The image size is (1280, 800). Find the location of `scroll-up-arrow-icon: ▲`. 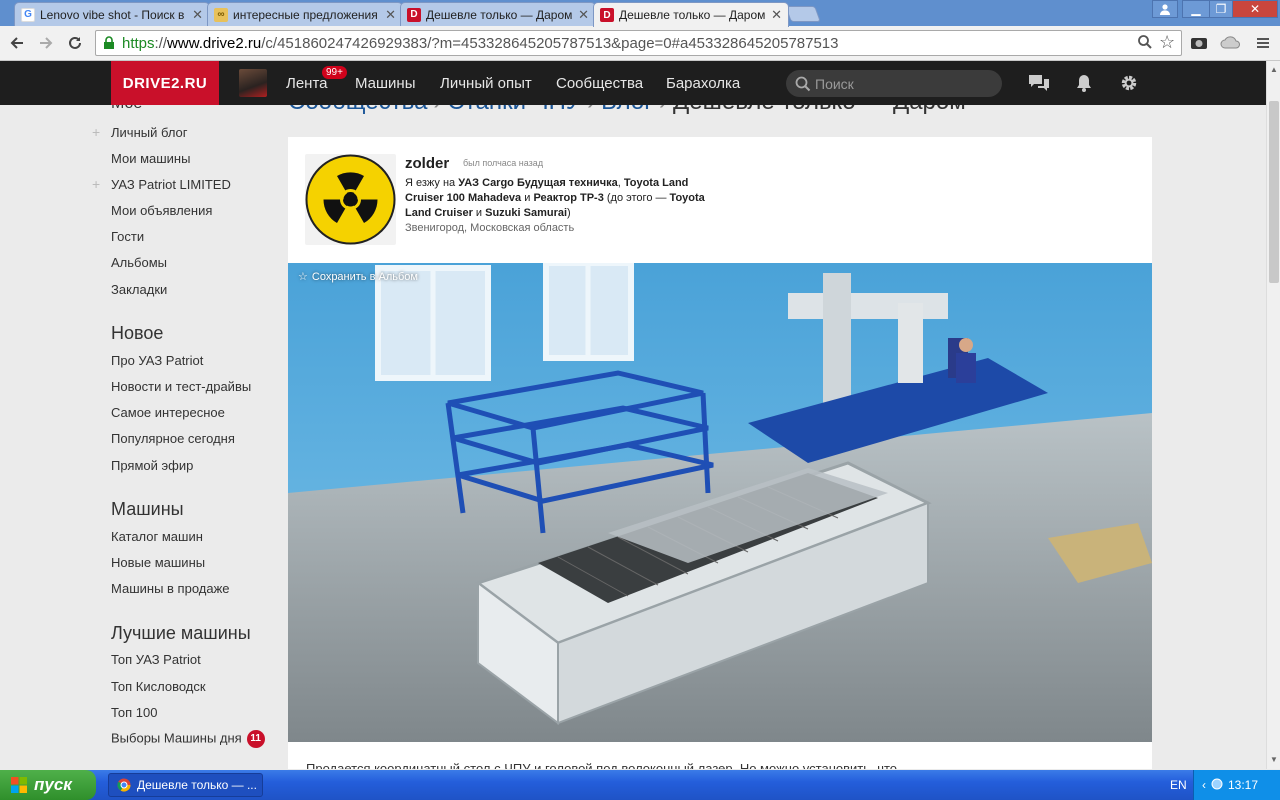

scroll-up-arrow-icon: ▲ is located at coordinates (1274, 69).